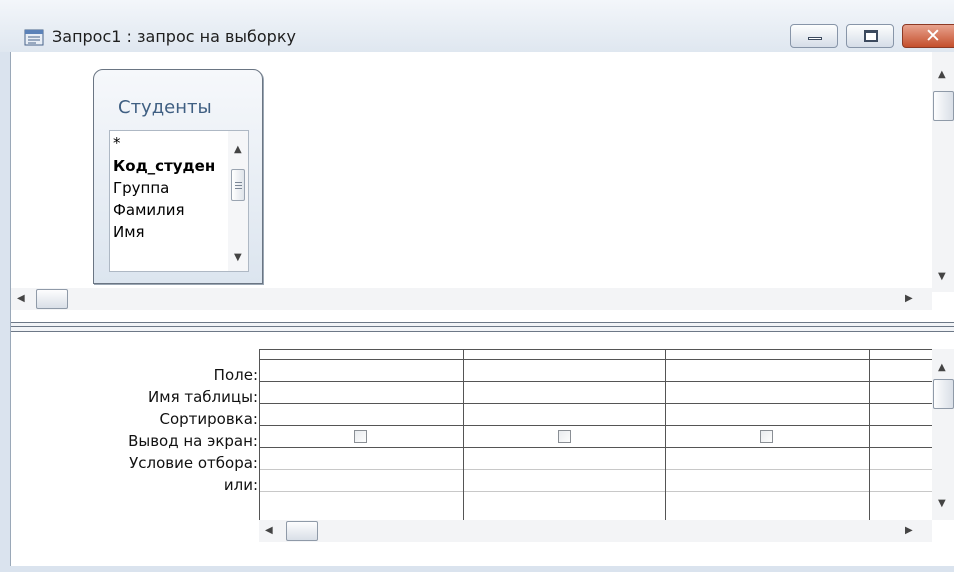 This screenshot has width=954, height=572. What do you see at coordinates (203, 397) in the screenshot?
I see `row-label-table-name: Имя таблицы:` at bounding box center [203, 397].